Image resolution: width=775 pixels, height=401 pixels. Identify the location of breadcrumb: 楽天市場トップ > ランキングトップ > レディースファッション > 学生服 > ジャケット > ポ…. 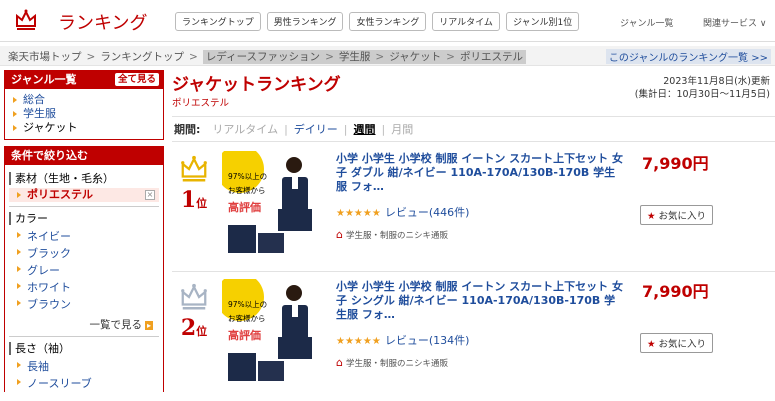
(387, 56).